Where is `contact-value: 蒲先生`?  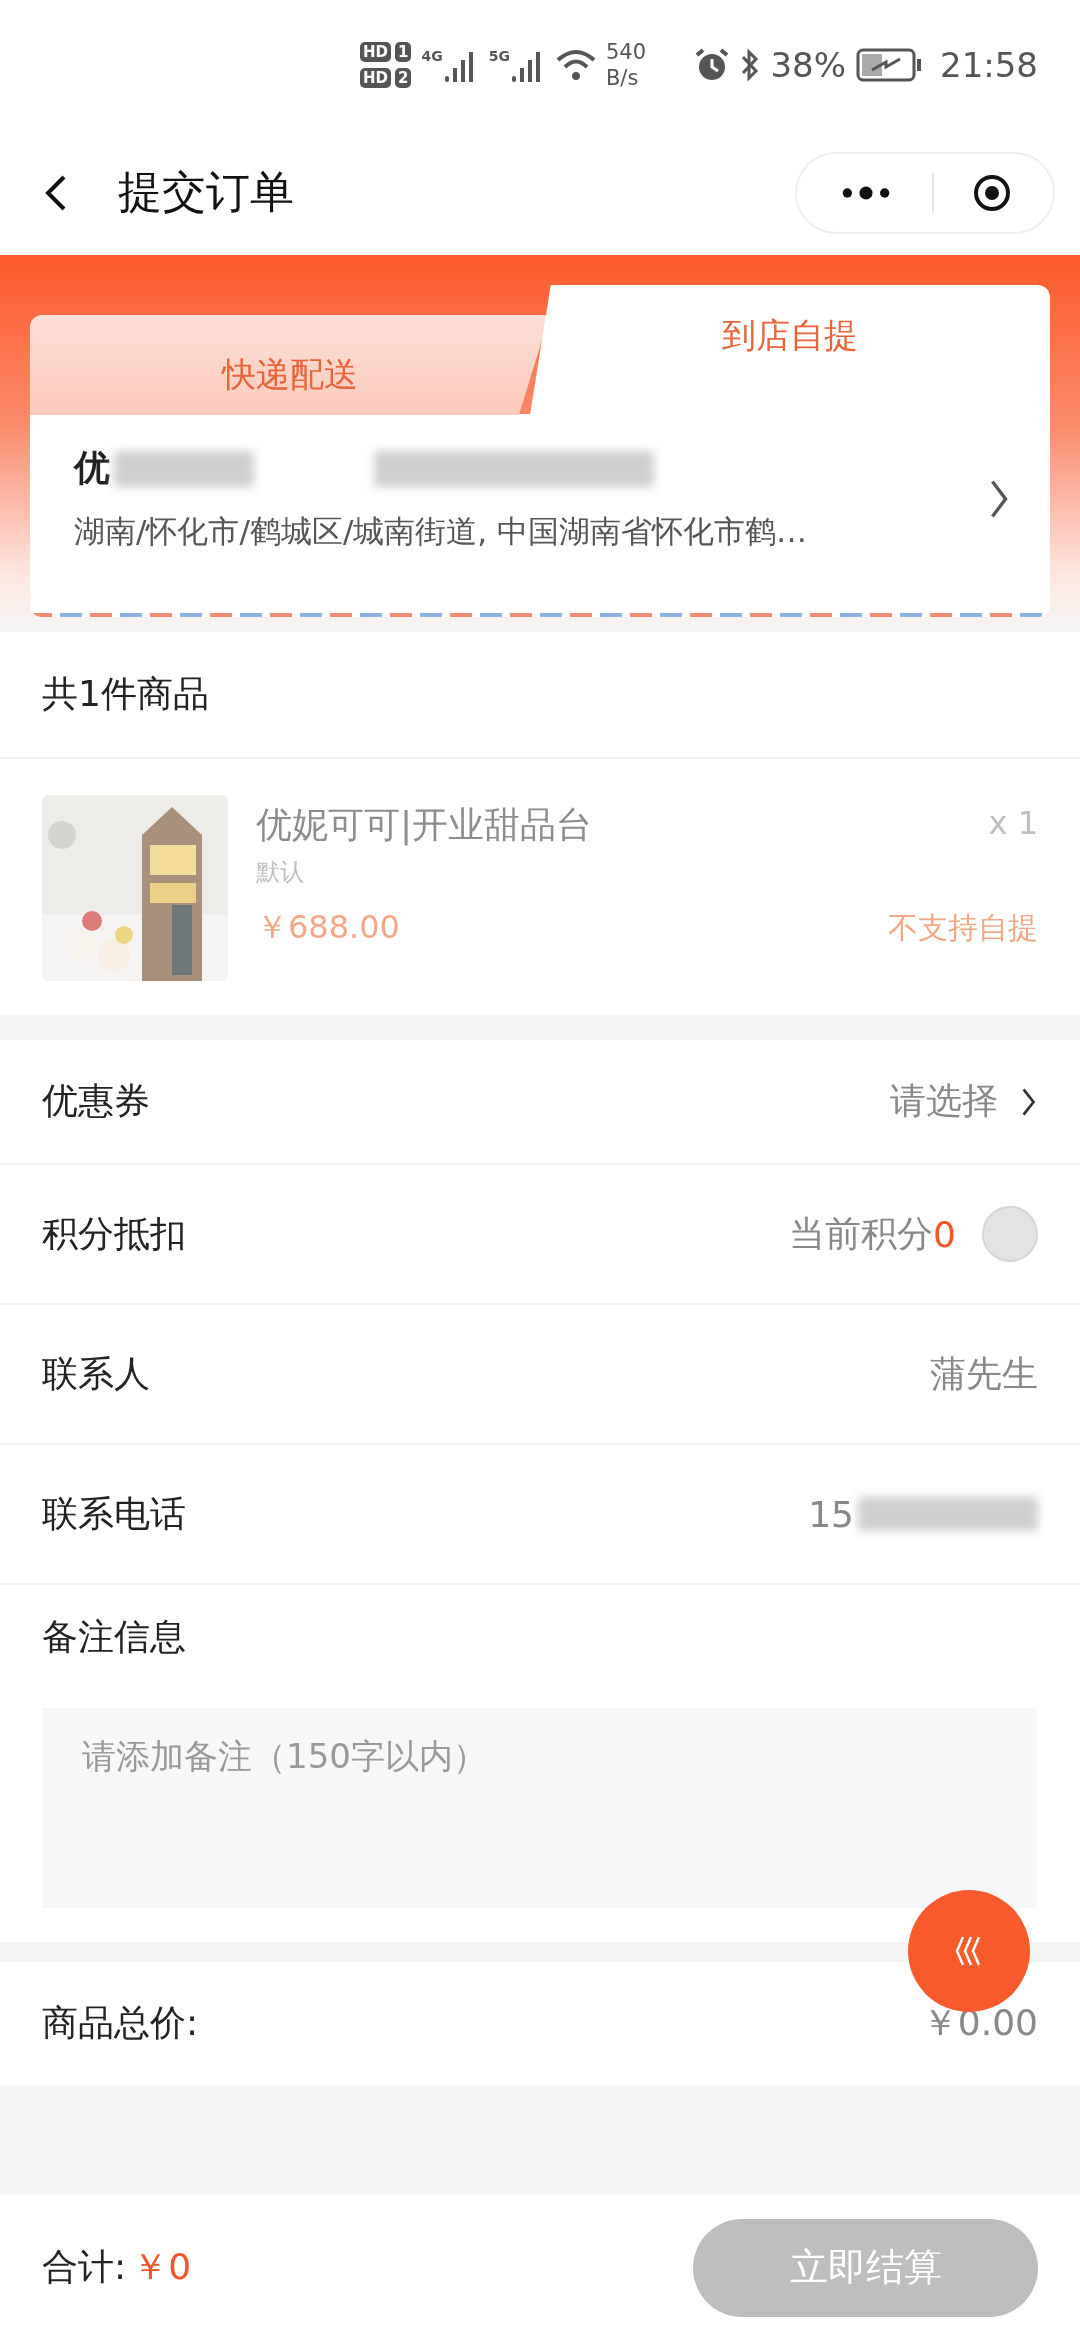
contact-value: 蒲先生 is located at coordinates (984, 1373).